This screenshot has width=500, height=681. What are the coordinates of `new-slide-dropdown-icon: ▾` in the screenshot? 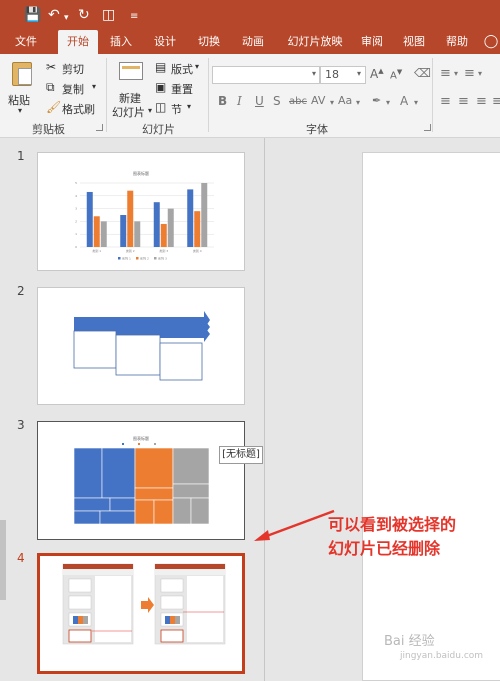 It's located at (150, 110).